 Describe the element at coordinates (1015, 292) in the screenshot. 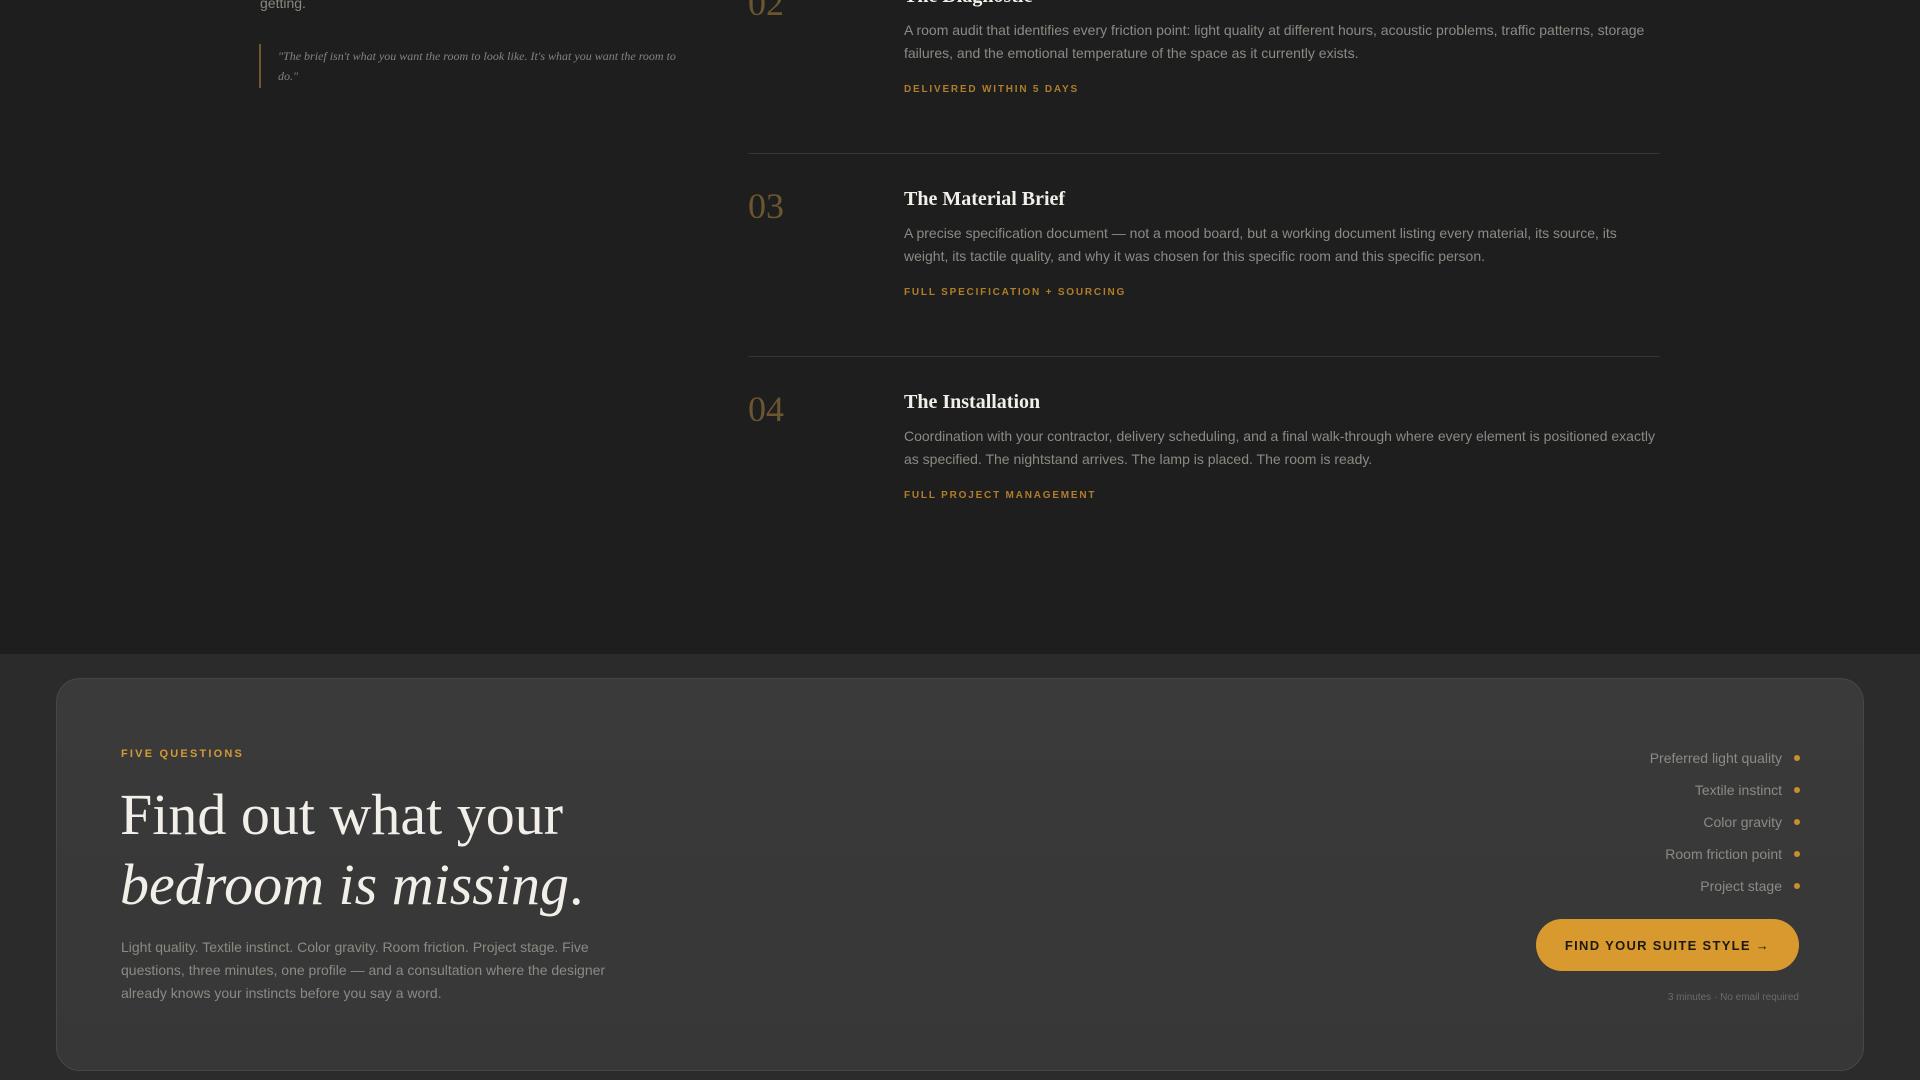

I see `step-tag: FULL SPECIFICATION + SOURCING` at that location.